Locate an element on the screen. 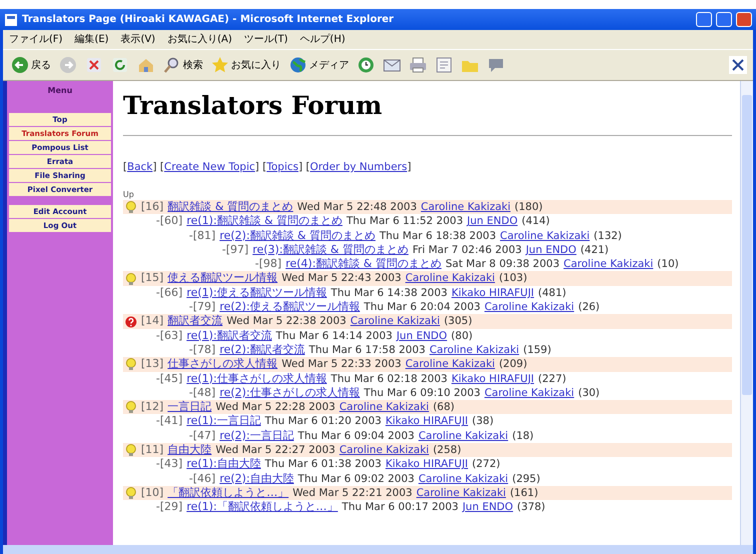  favorites-button: お気に入り is located at coordinates (246, 65).